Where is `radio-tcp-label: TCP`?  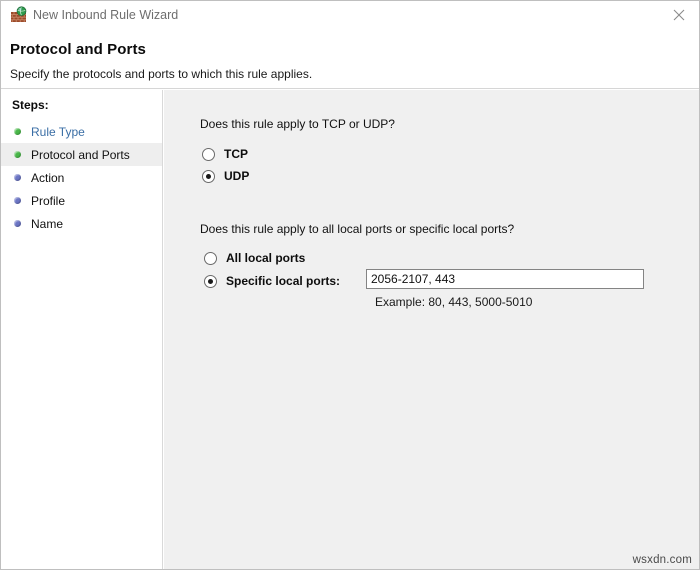 radio-tcp-label: TCP is located at coordinates (236, 154).